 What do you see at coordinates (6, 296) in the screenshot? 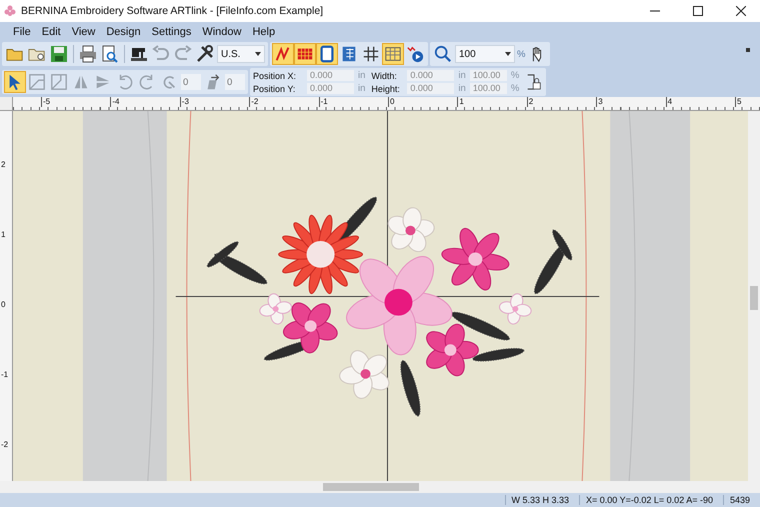
I see `vertical-ruler: 2 1 0 -1 -2` at bounding box center [6, 296].